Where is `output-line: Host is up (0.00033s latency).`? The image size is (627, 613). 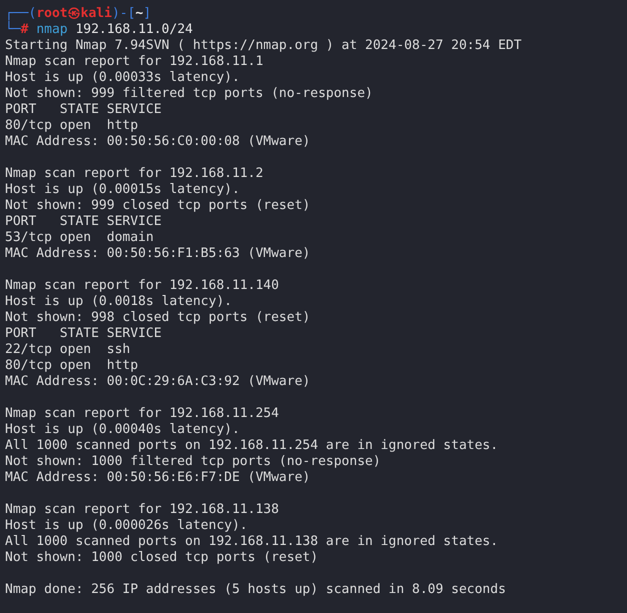 output-line: Host is up (0.00033s latency). is located at coordinates (122, 78).